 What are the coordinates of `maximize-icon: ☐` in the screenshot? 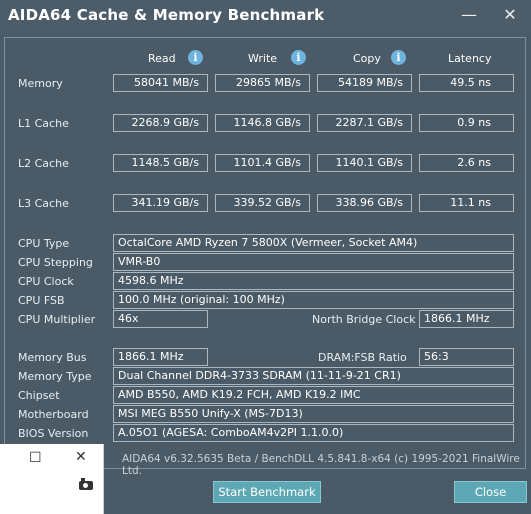 It's located at (35, 458).